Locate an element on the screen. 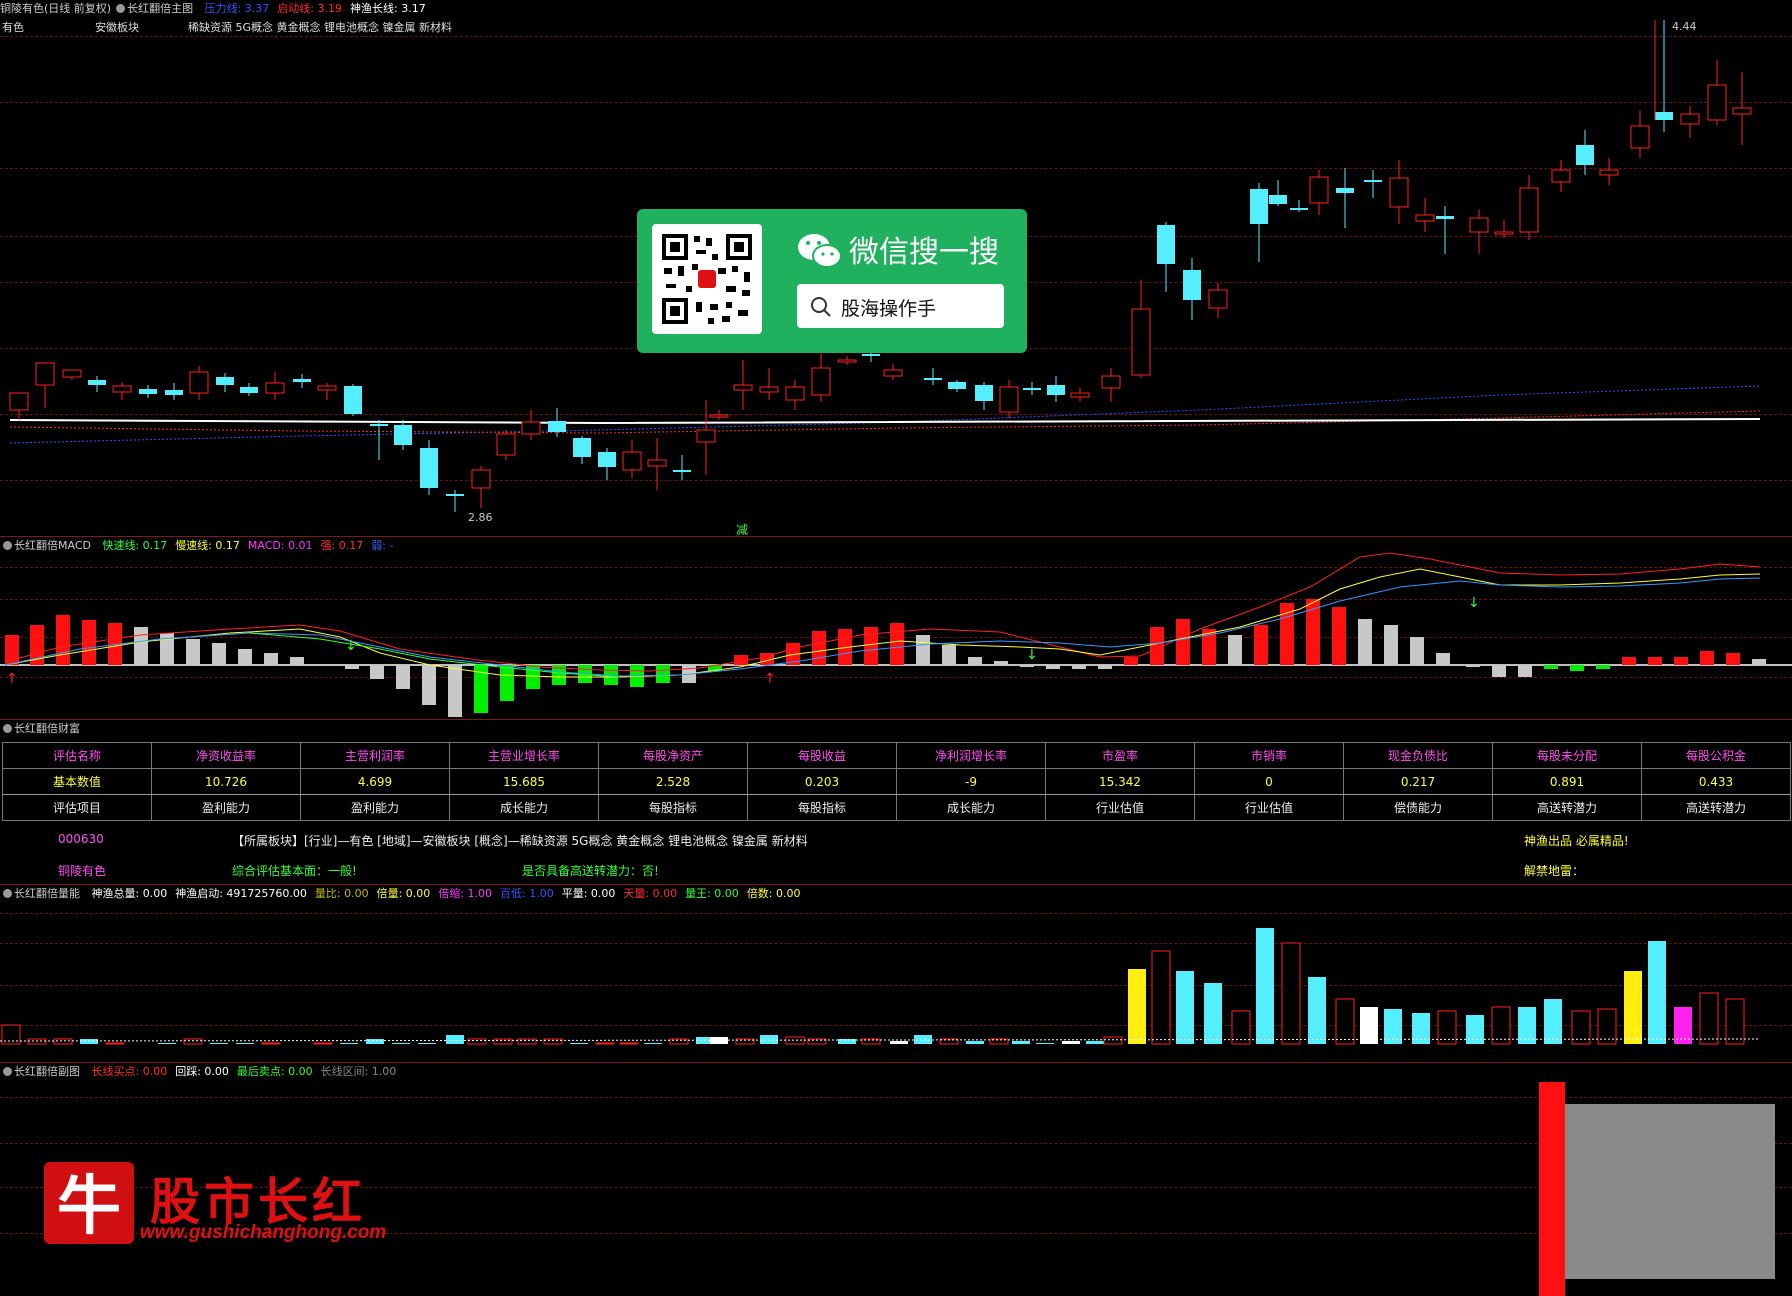 The width and height of the screenshot is (1792, 1296). finance-cell: 市销率 is located at coordinates (1269, 755).